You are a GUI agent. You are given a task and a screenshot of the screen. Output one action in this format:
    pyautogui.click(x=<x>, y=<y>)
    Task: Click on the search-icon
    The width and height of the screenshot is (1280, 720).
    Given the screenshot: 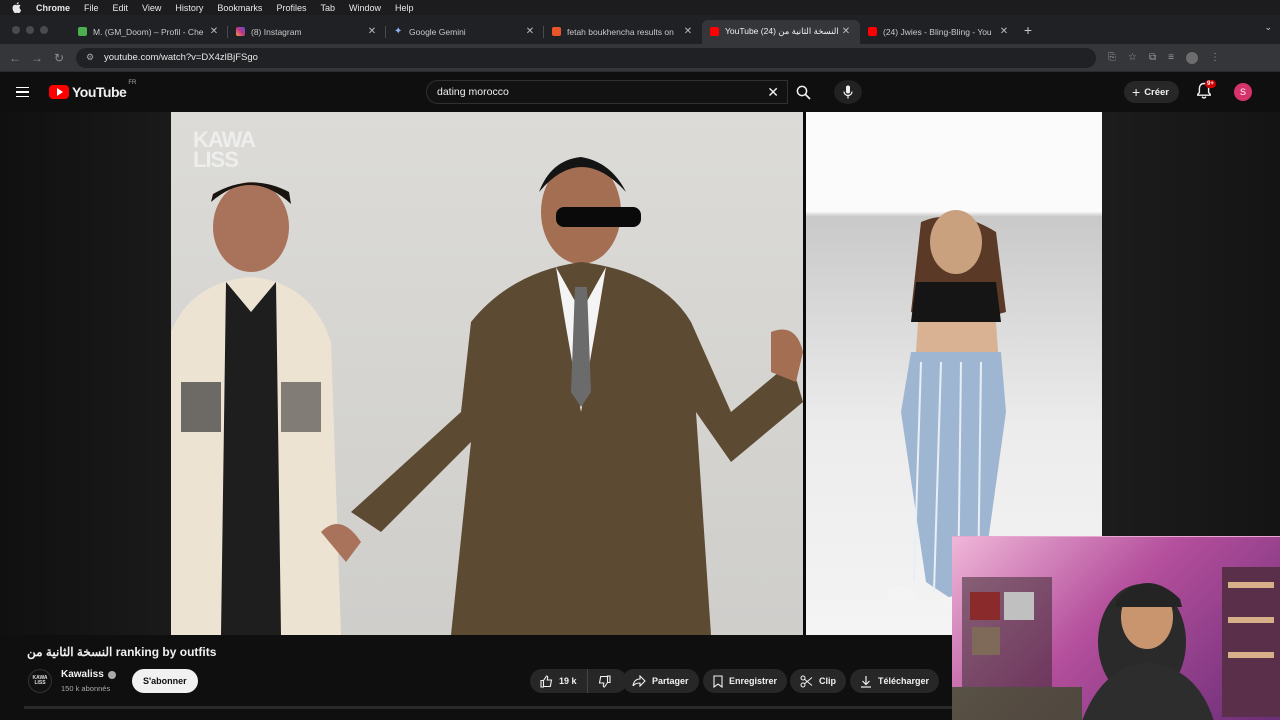 What is the action you would take?
    pyautogui.click(x=803, y=92)
    